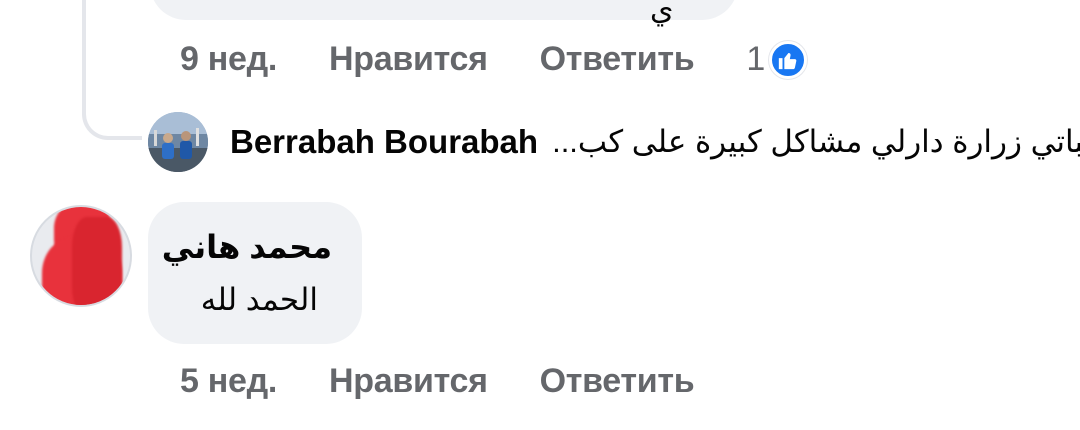  What do you see at coordinates (787, 59) in the screenshot?
I see `thumbs-up-icon` at bounding box center [787, 59].